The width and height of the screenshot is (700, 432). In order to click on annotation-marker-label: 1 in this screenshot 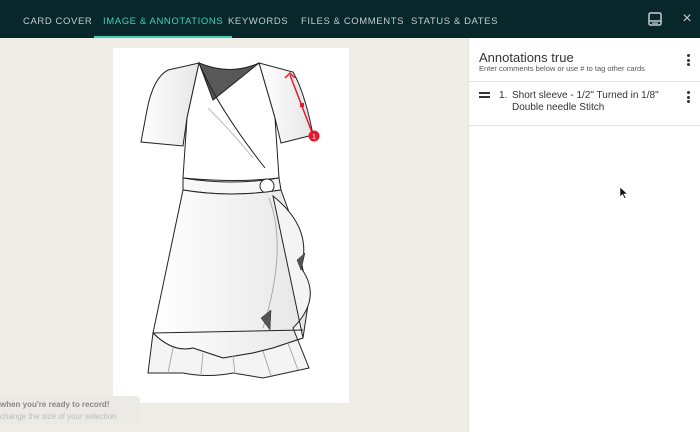, I will do `click(314, 137)`.